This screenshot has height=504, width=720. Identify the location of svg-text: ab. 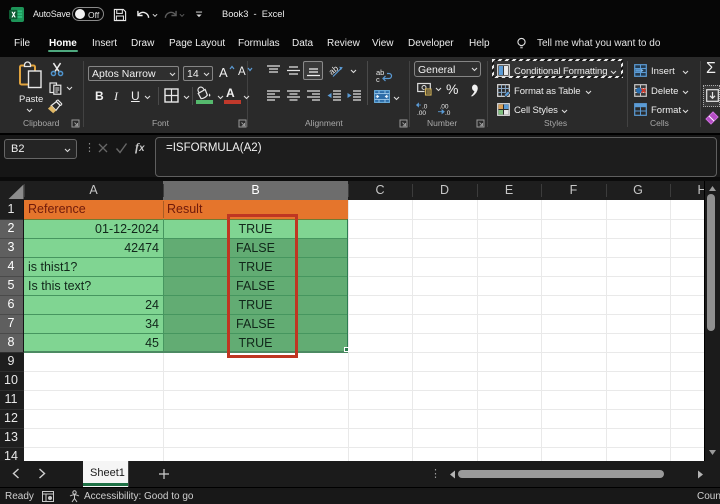
(334, 70).